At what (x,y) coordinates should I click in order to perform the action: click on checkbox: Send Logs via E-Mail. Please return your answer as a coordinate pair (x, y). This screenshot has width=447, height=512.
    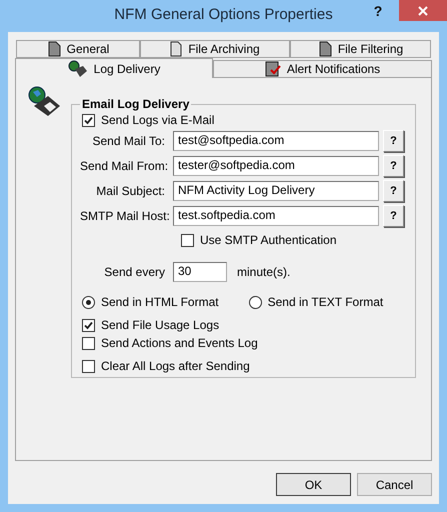
    Looking at the image, I should click on (148, 120).